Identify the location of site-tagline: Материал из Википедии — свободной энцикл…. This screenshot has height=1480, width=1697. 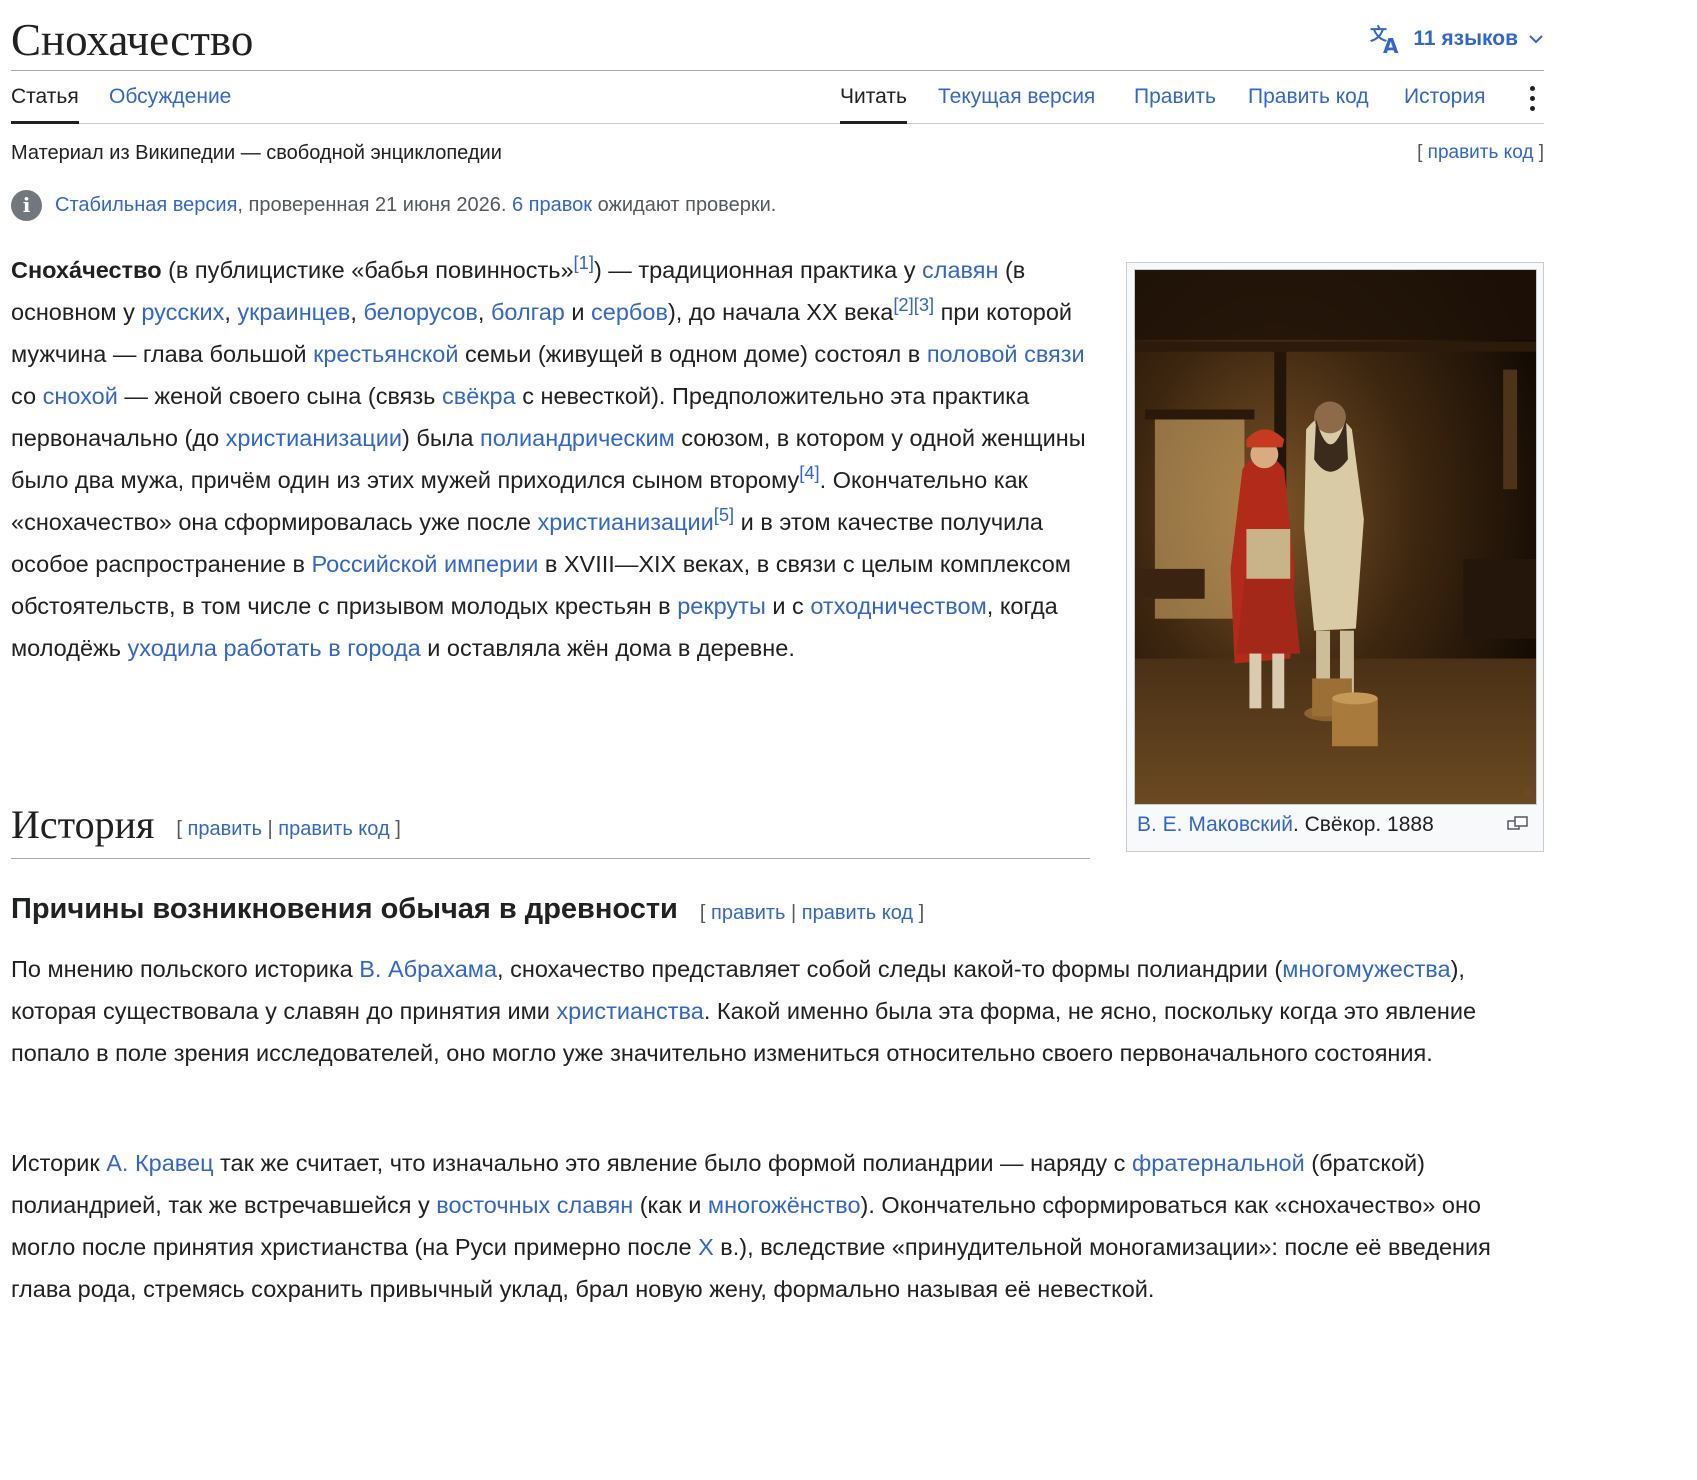
(256, 153).